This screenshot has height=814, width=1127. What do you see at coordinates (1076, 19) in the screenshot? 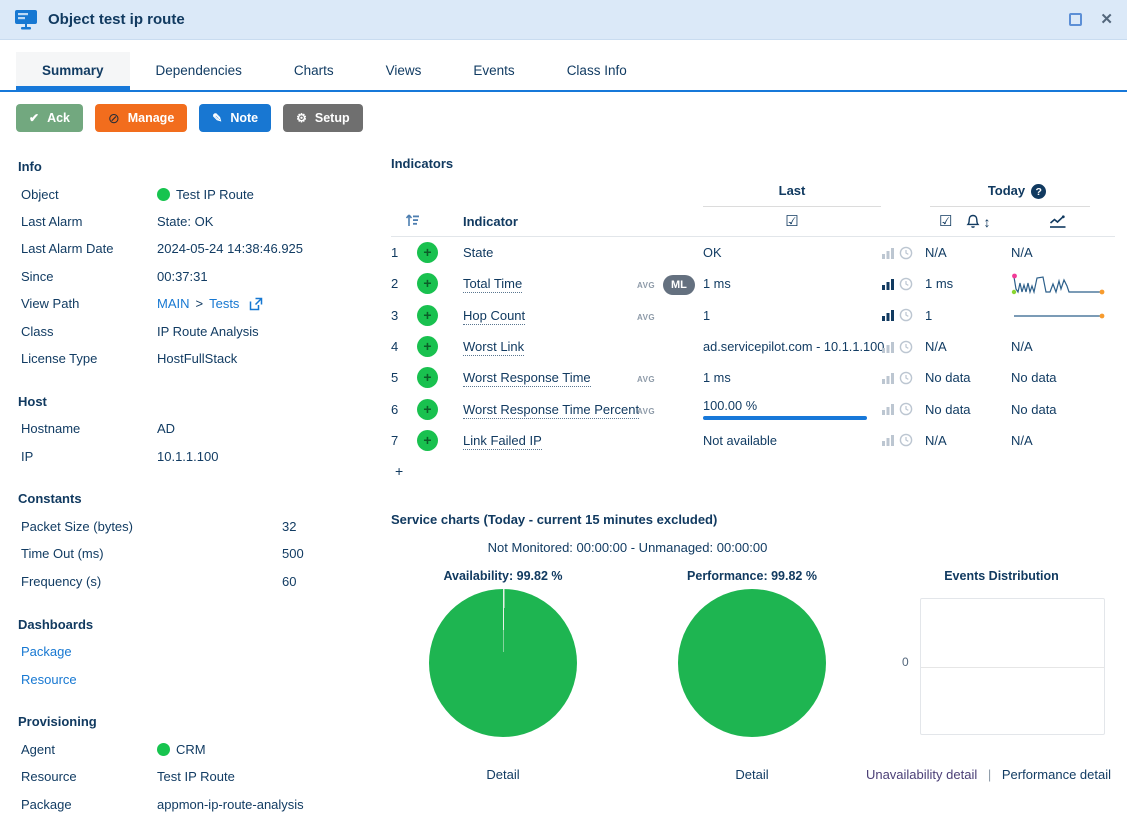
I see `maximize-icon` at bounding box center [1076, 19].